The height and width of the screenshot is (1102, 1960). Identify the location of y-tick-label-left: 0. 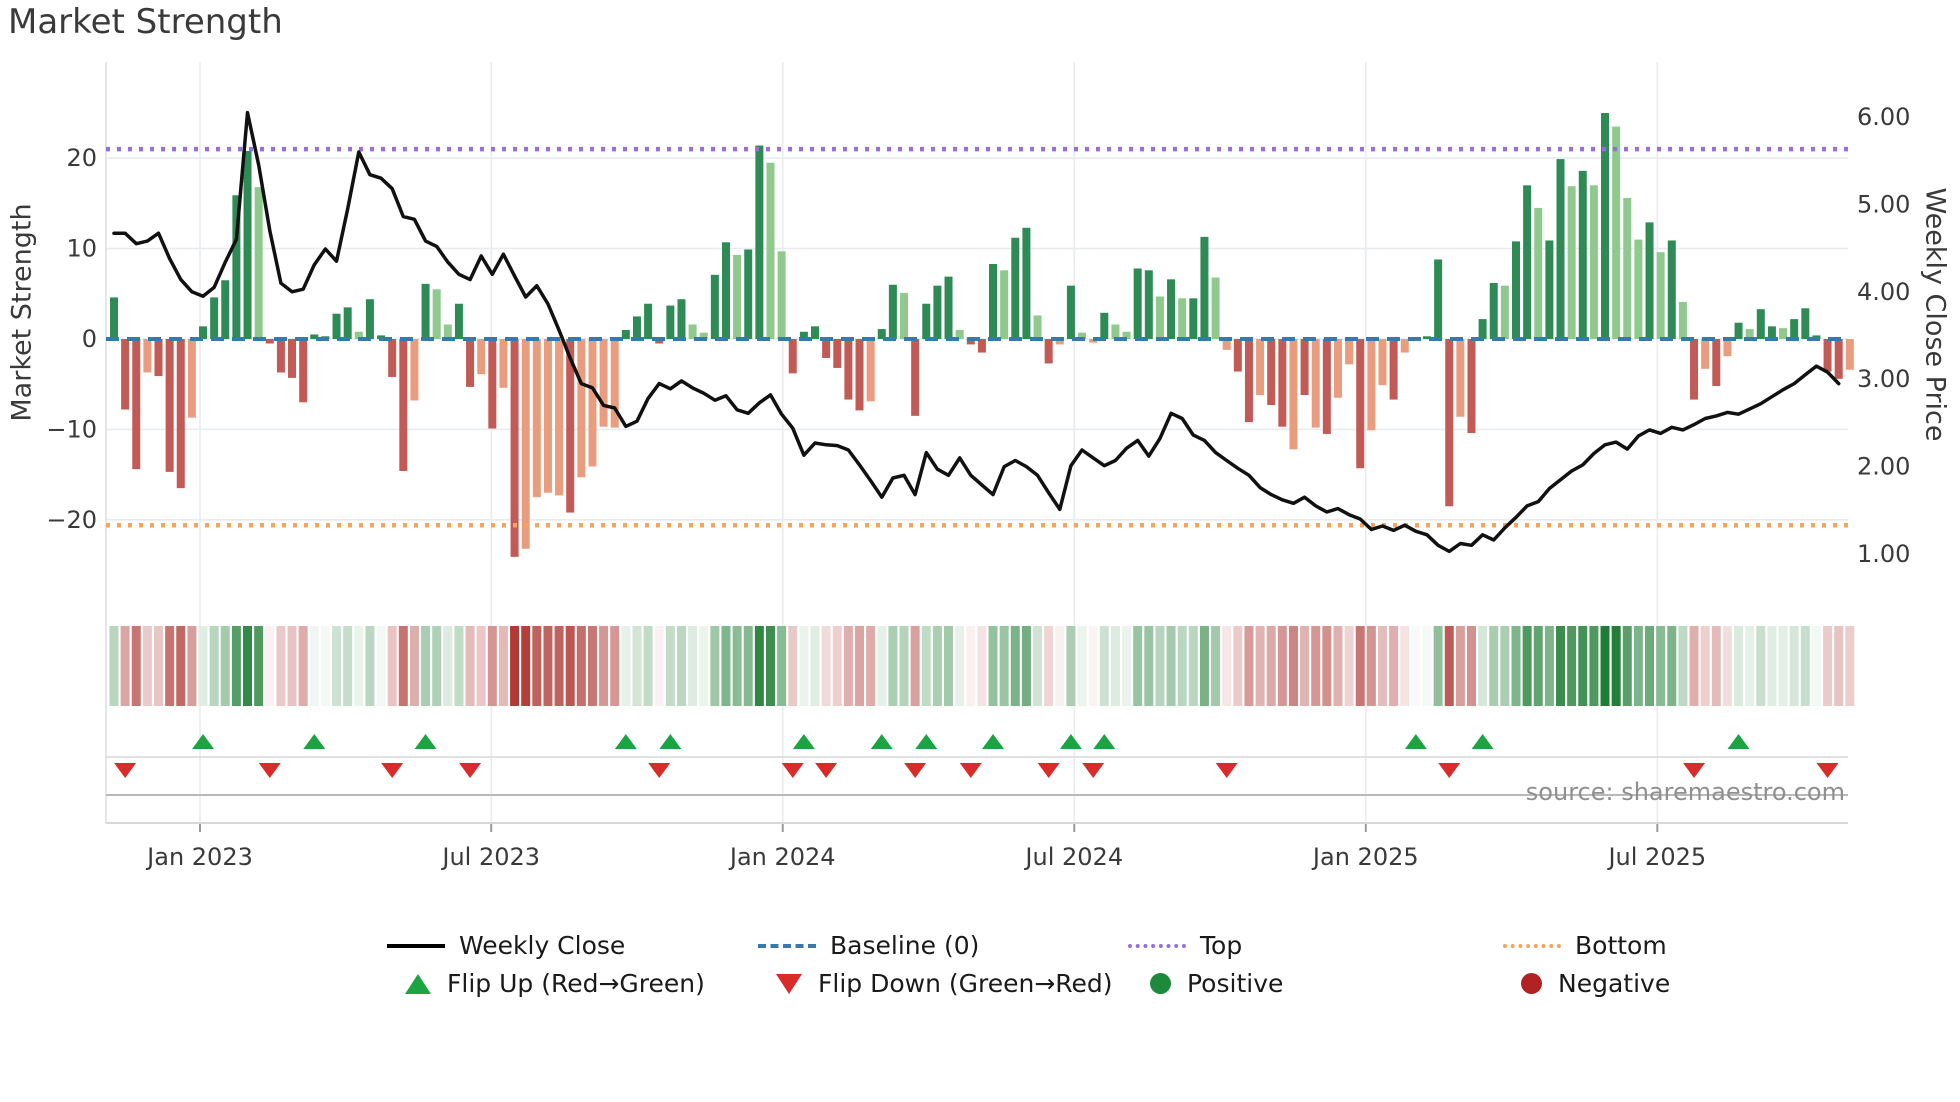
(89, 339).